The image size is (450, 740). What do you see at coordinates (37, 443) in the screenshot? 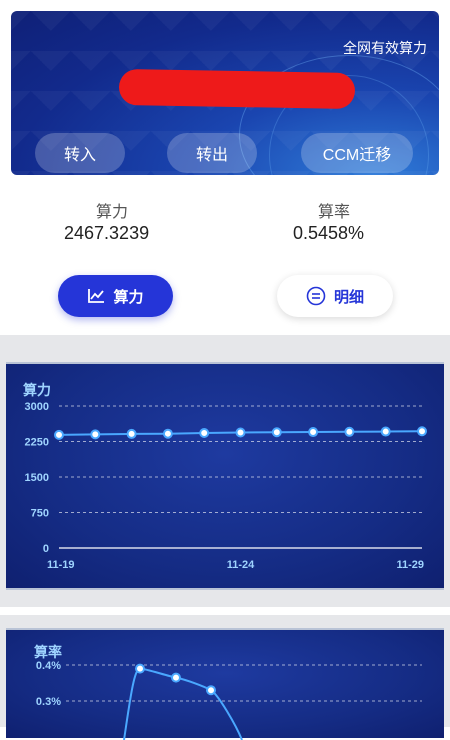
I see `y-tick-label: 2250` at bounding box center [37, 443].